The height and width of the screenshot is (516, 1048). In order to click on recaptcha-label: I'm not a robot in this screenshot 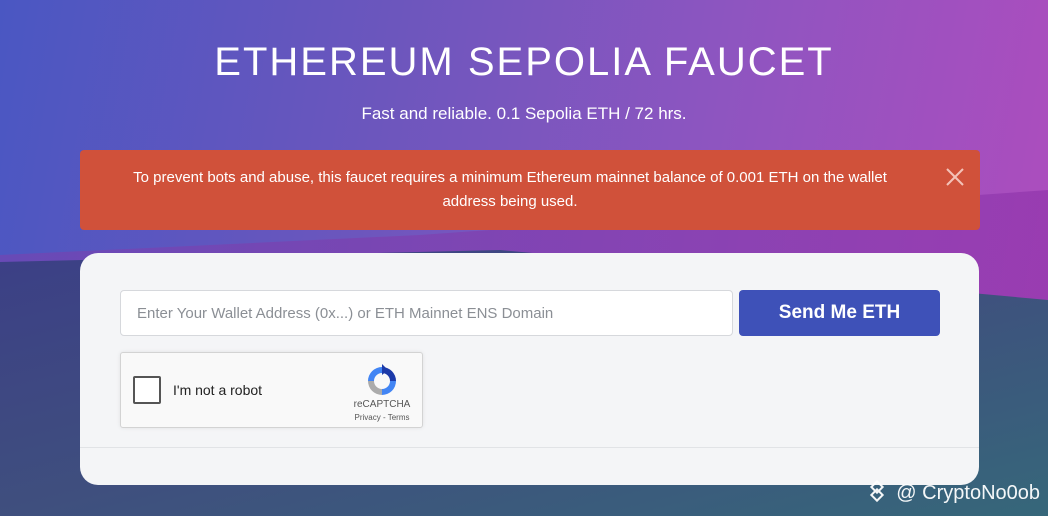, I will do `click(218, 390)`.